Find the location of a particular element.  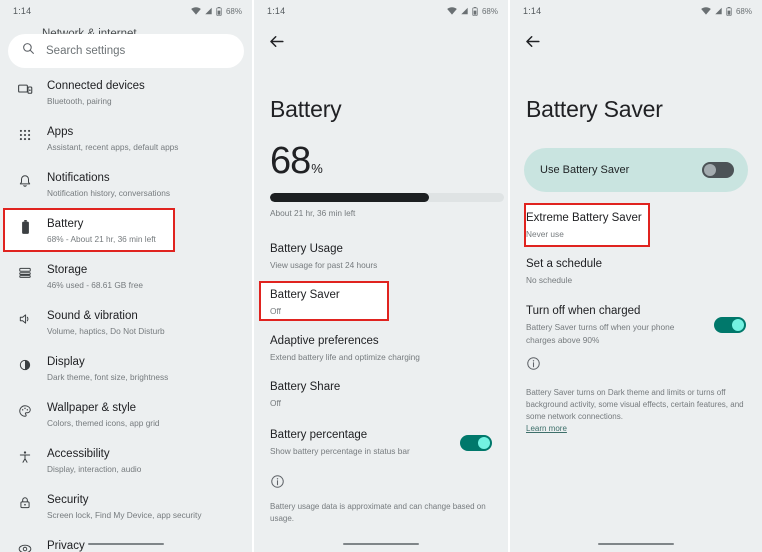

search-input: Search settings is located at coordinates (85, 51).